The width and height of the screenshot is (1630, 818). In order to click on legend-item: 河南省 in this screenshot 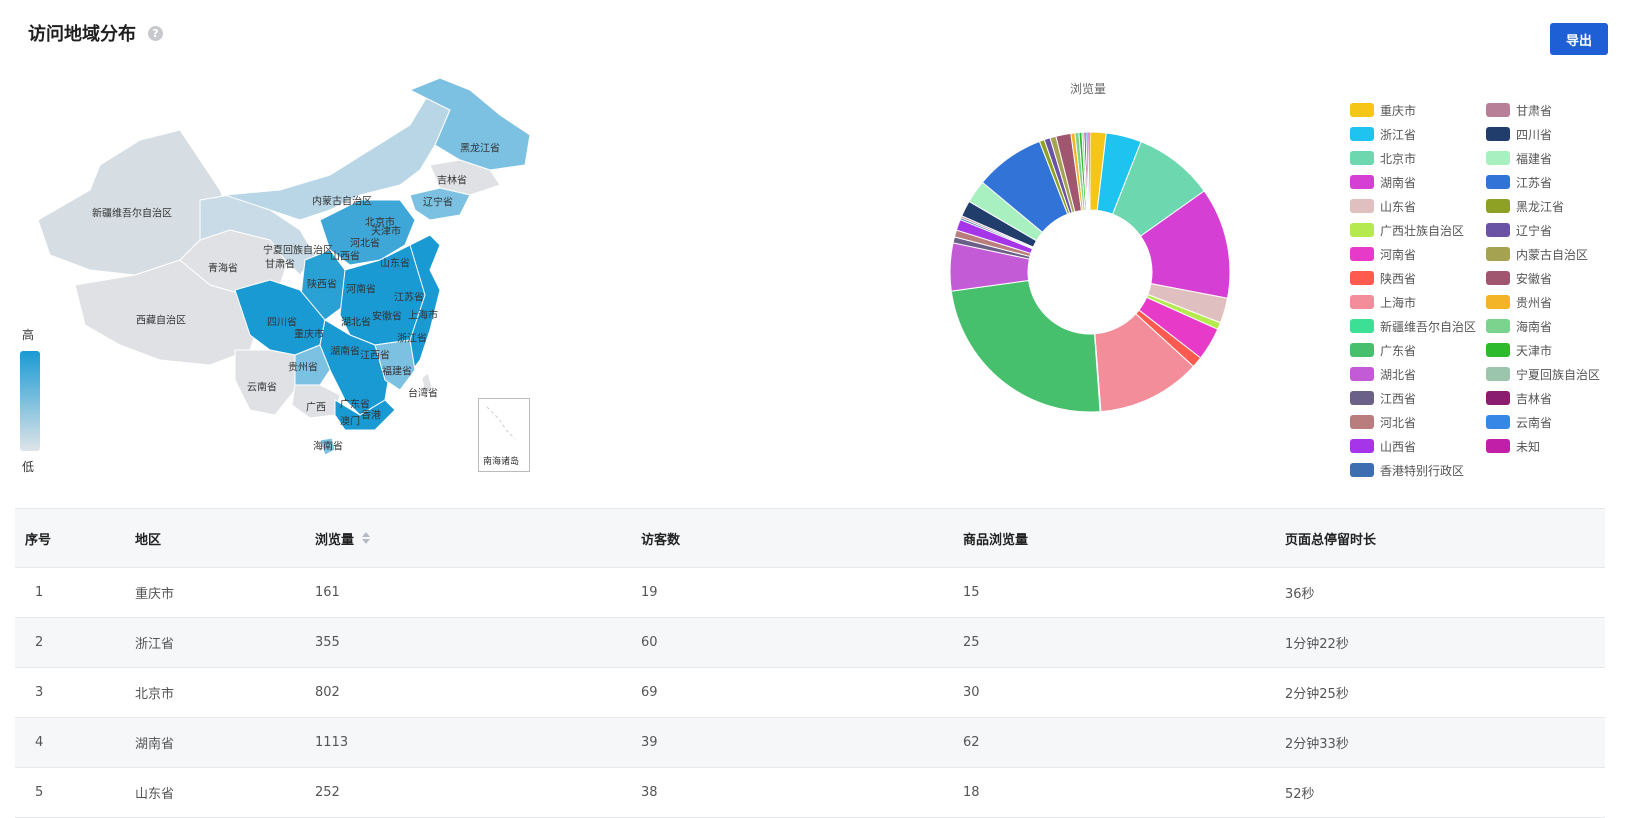, I will do `click(1418, 254)`.